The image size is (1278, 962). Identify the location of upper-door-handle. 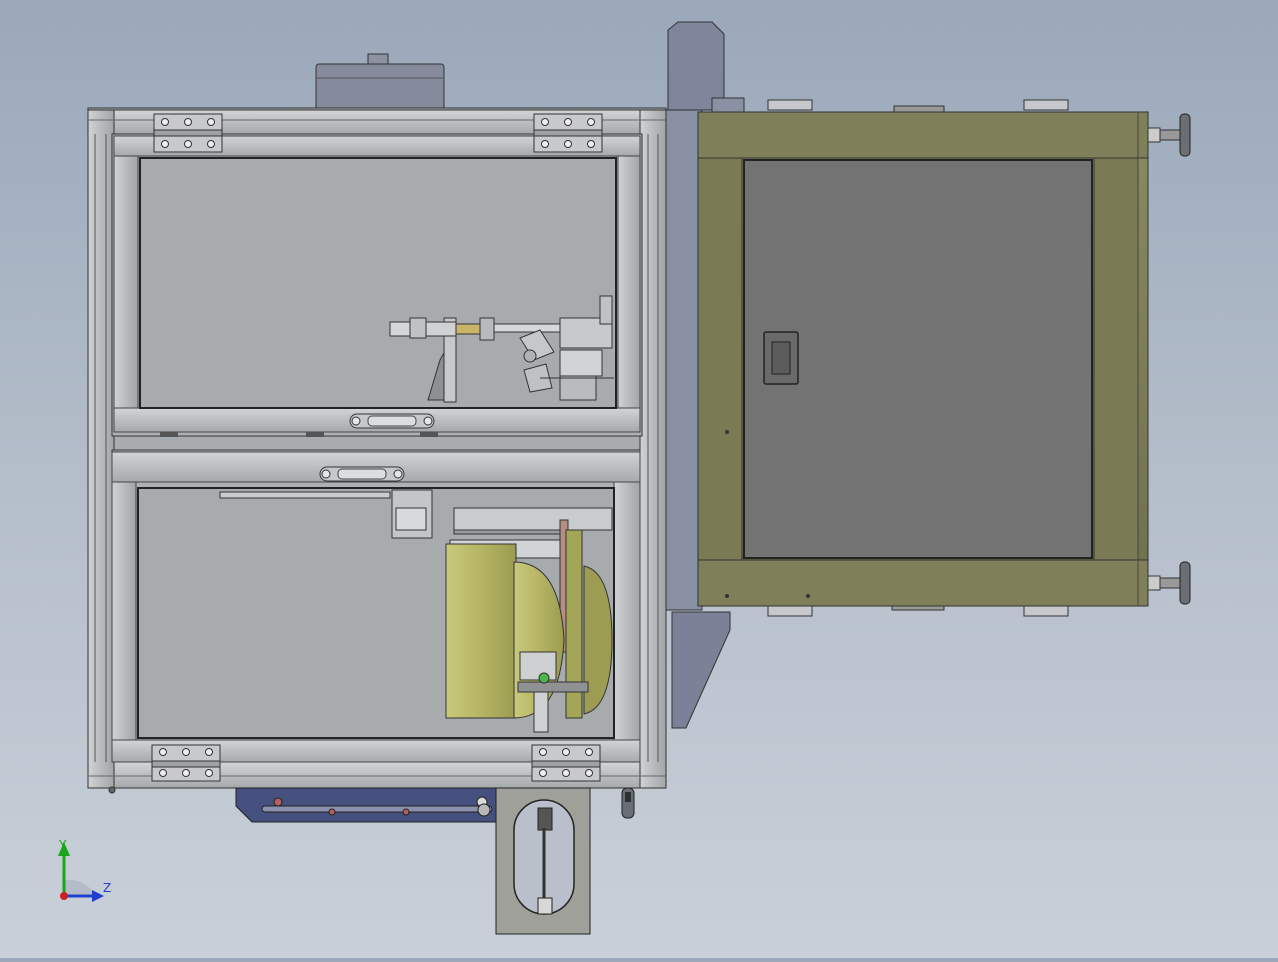
(392, 421).